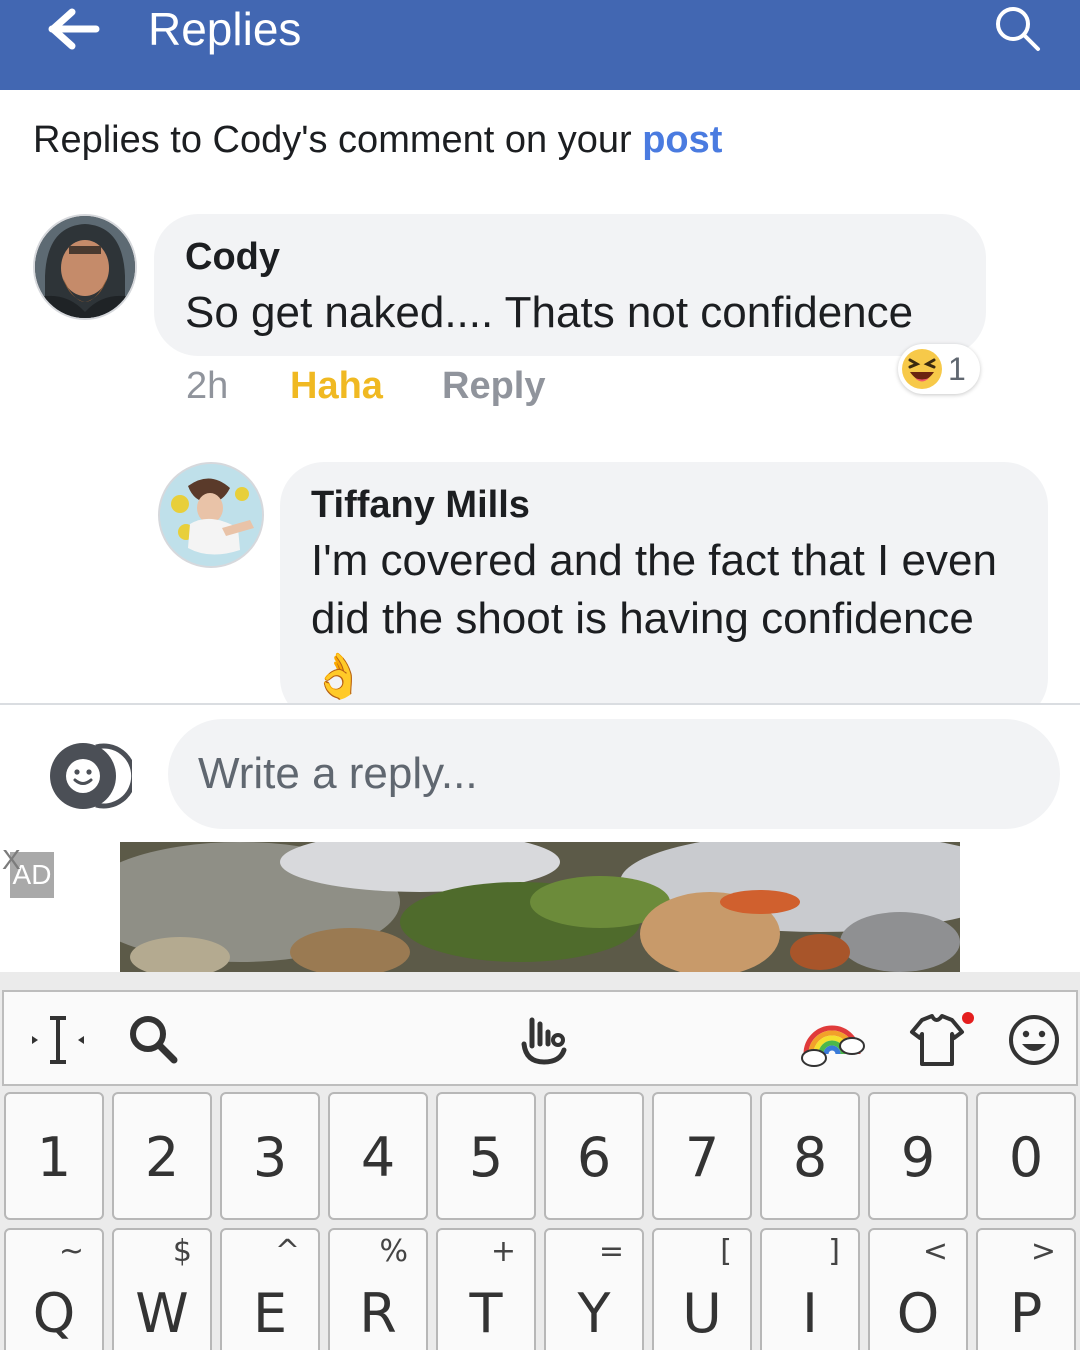  I want to click on sticker-icon, so click(91, 776).